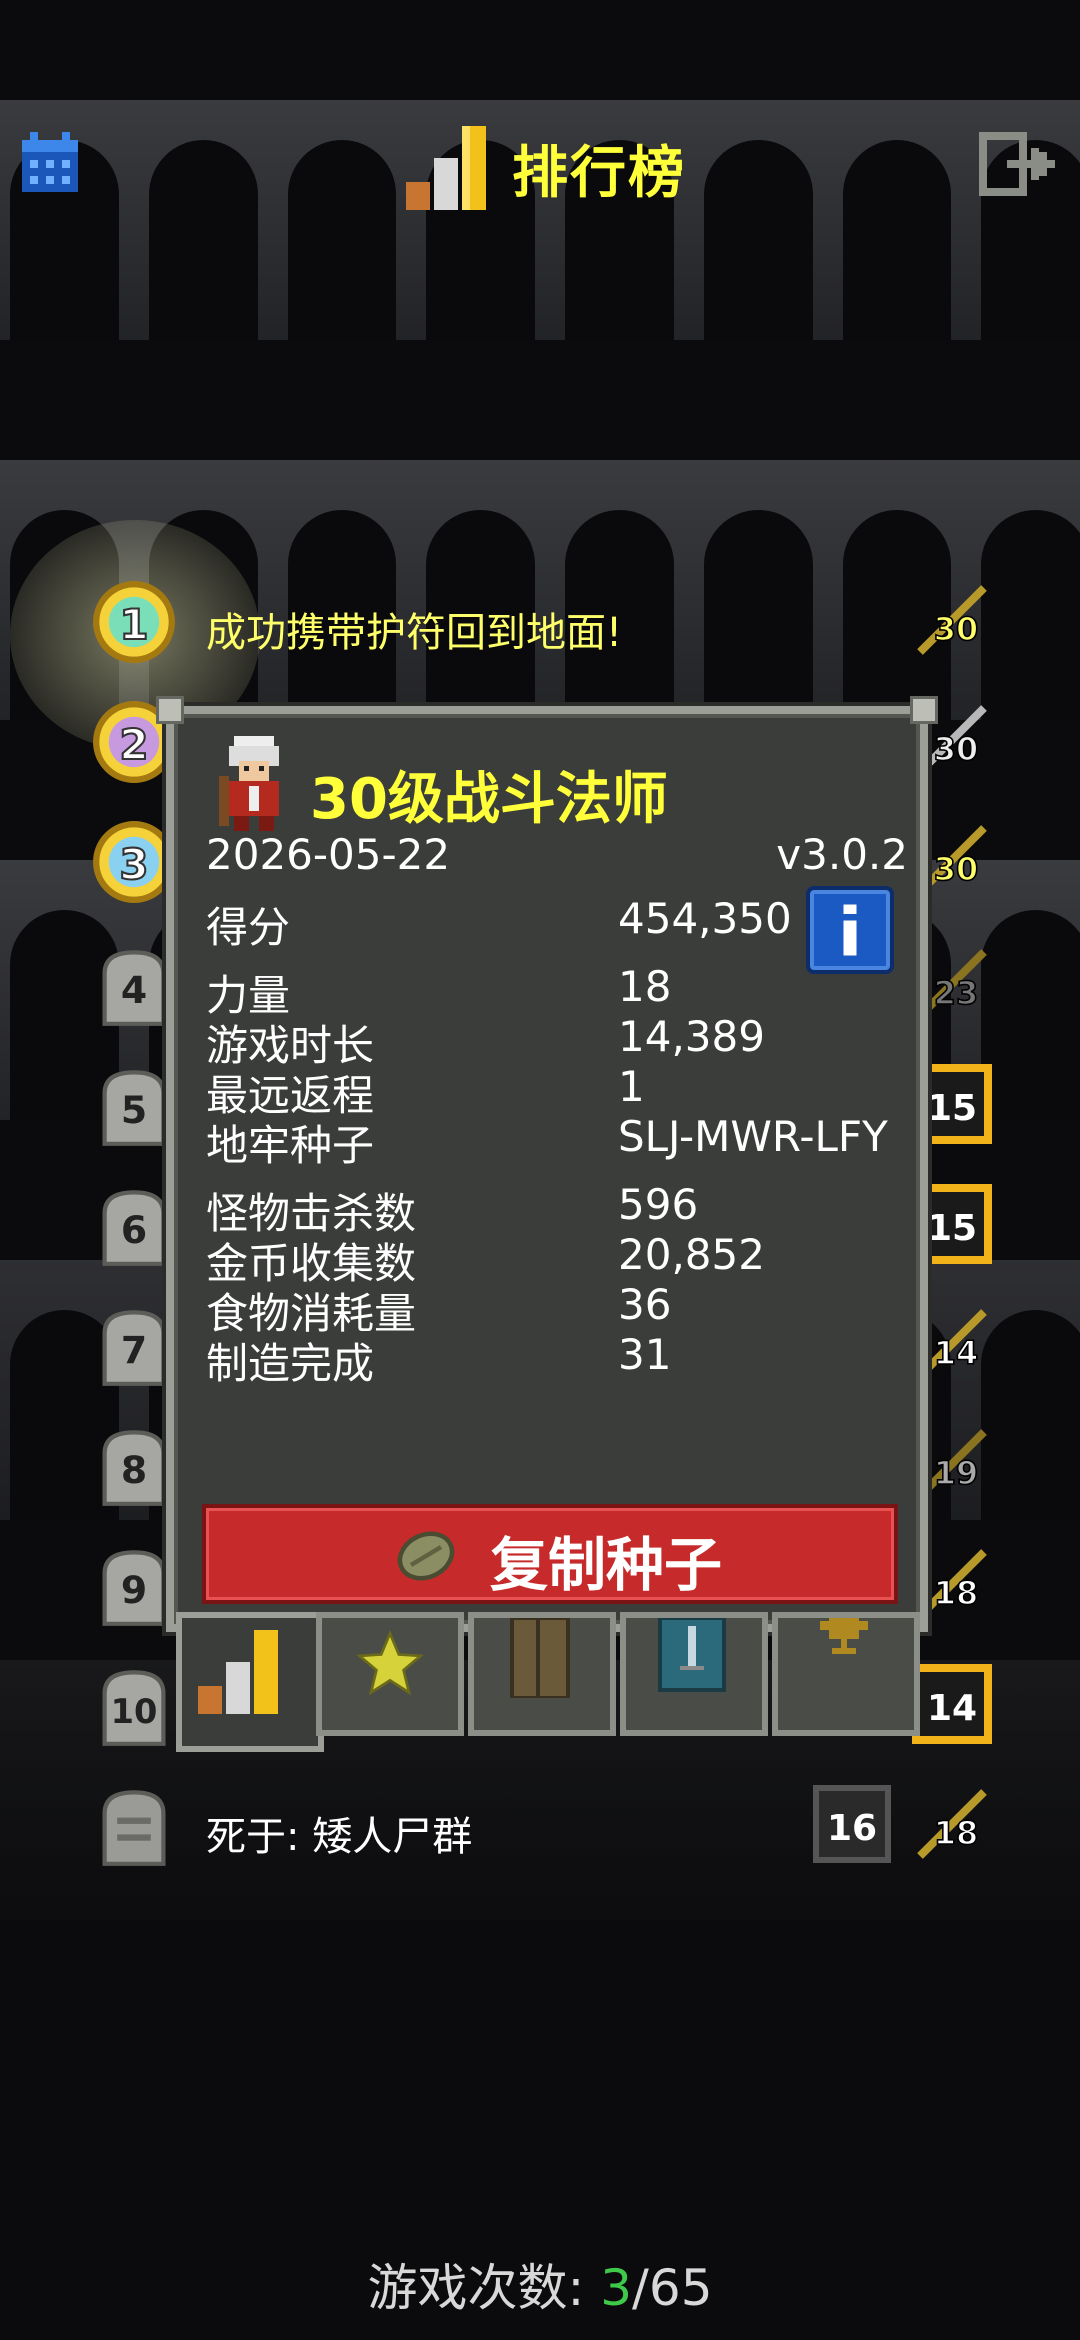 The image size is (1080, 2340). I want to click on tombstone-icon: 8, so click(134, 1468).